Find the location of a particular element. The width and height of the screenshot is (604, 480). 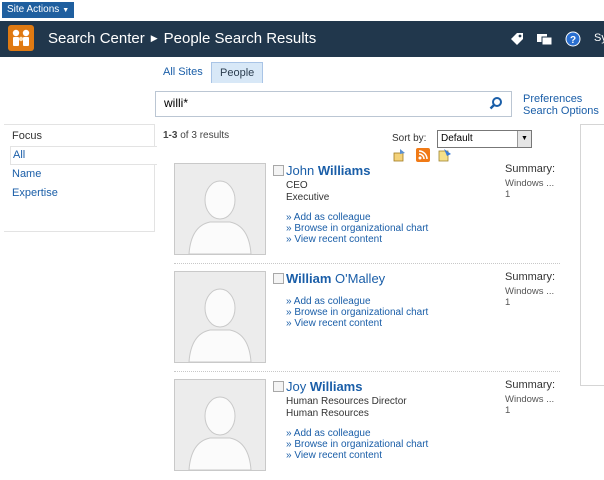

person-name-link: John Williams is located at coordinates (328, 170).